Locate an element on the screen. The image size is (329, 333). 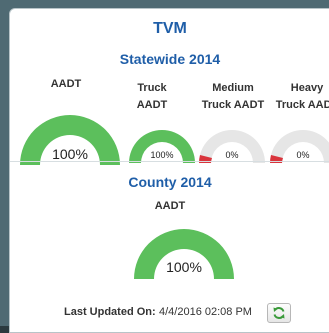
gauge-county-aadt-percent: 100% is located at coordinates (184, 267).